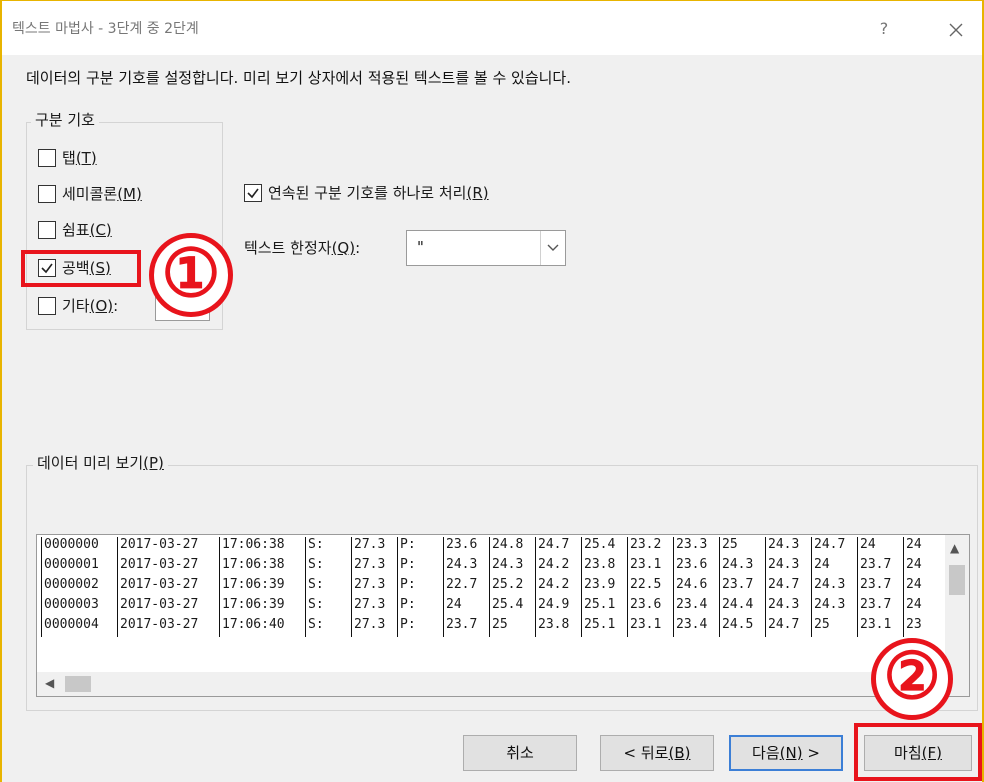  I want to click on back-button-key: (B), so click(679, 753).